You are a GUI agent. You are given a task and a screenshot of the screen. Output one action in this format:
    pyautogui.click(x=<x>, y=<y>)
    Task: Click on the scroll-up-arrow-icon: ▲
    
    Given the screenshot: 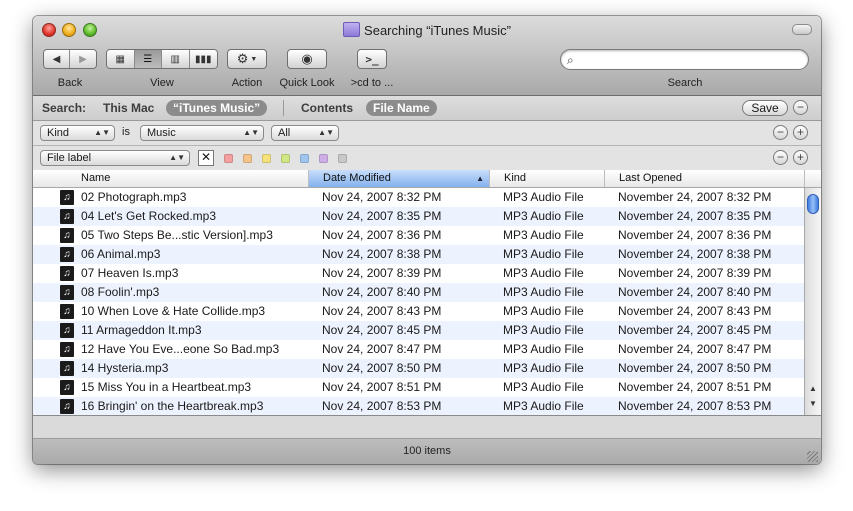 What is the action you would take?
    pyautogui.click(x=813, y=388)
    